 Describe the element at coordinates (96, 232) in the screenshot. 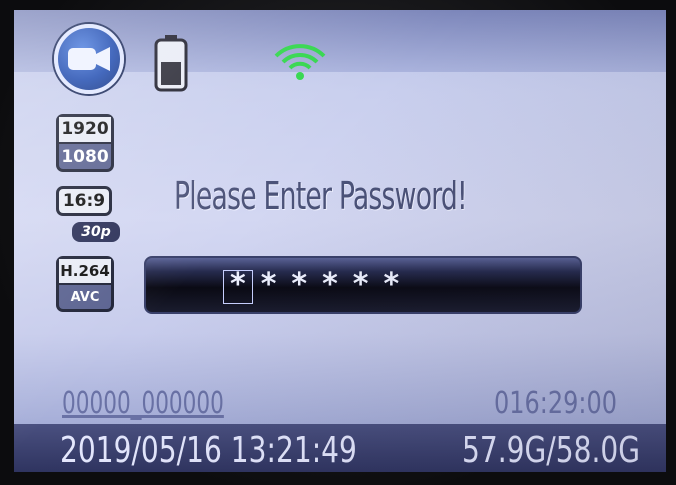

I see `frame-rate-badge: 30p` at that location.